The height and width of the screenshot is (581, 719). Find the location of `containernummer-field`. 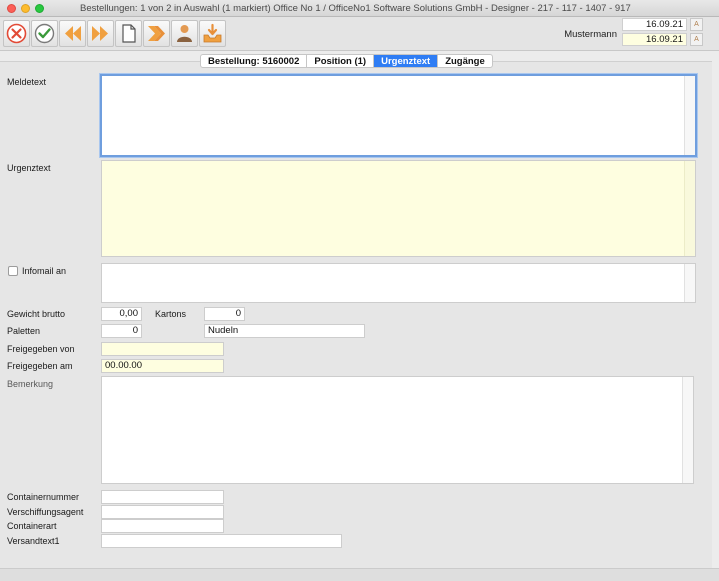

containernummer-field is located at coordinates (162, 497).